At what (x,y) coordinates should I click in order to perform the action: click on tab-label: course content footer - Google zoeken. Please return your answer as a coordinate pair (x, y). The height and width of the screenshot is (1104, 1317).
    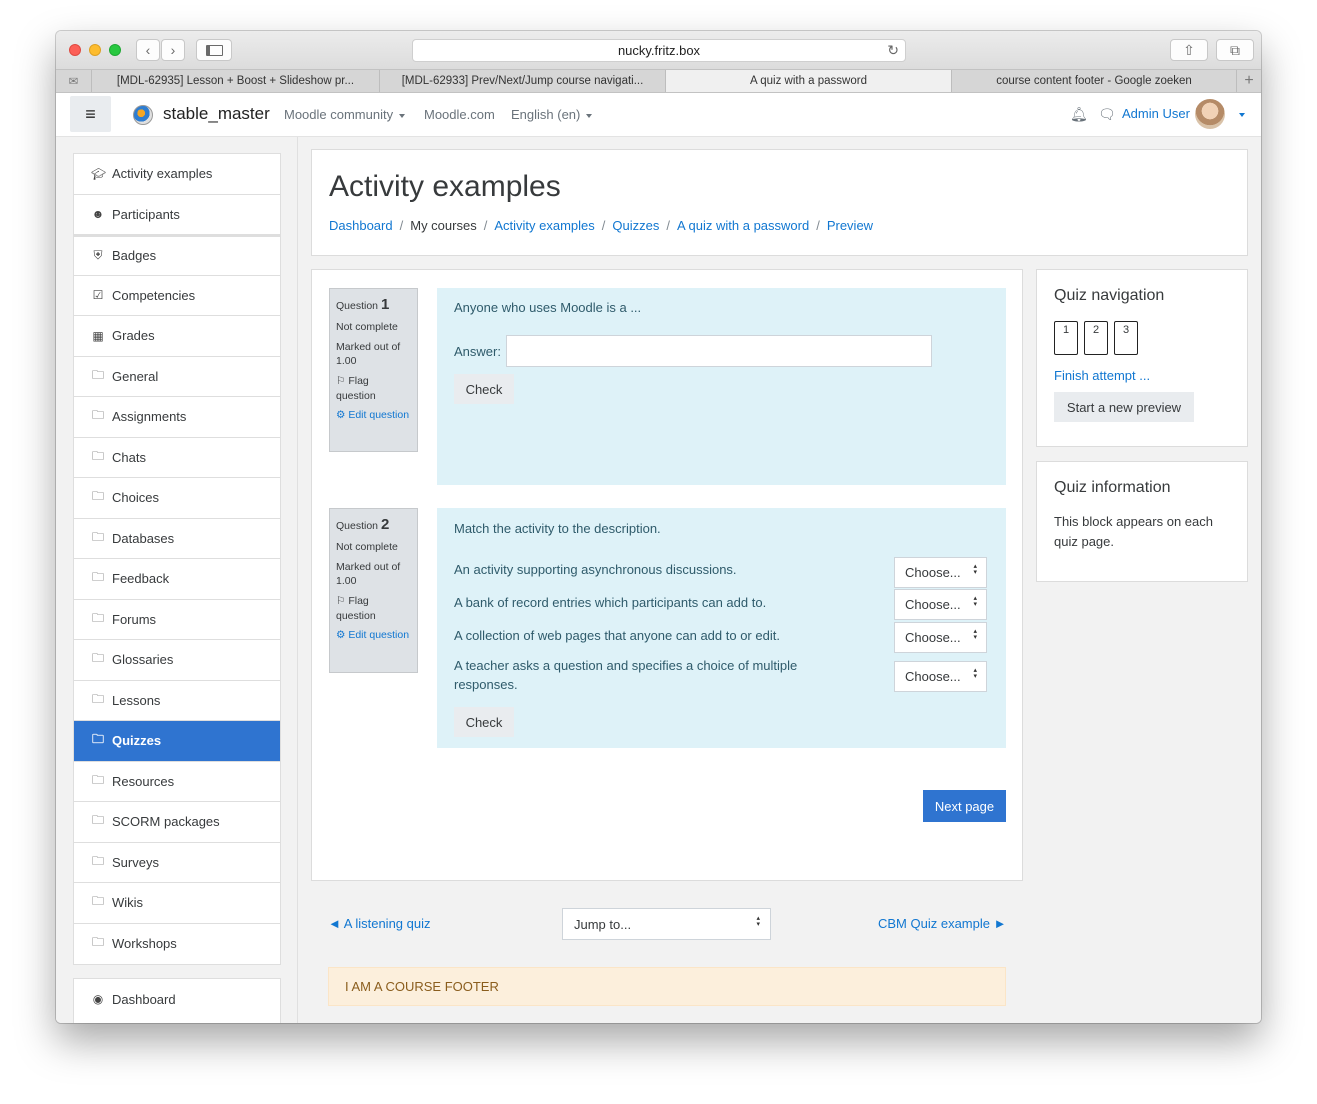
    Looking at the image, I should click on (1094, 81).